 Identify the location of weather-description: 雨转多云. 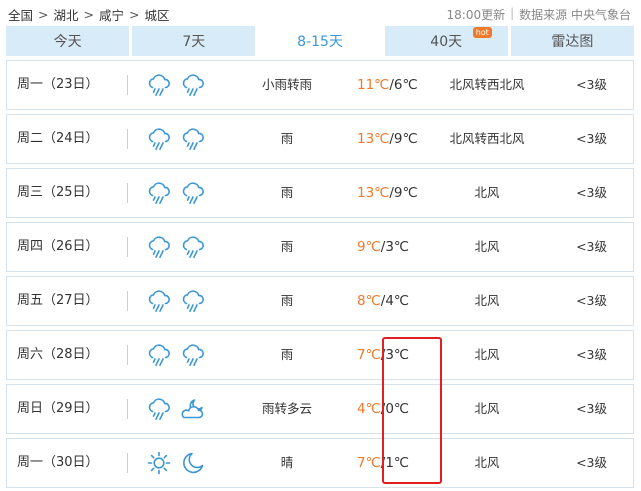
(286, 408).